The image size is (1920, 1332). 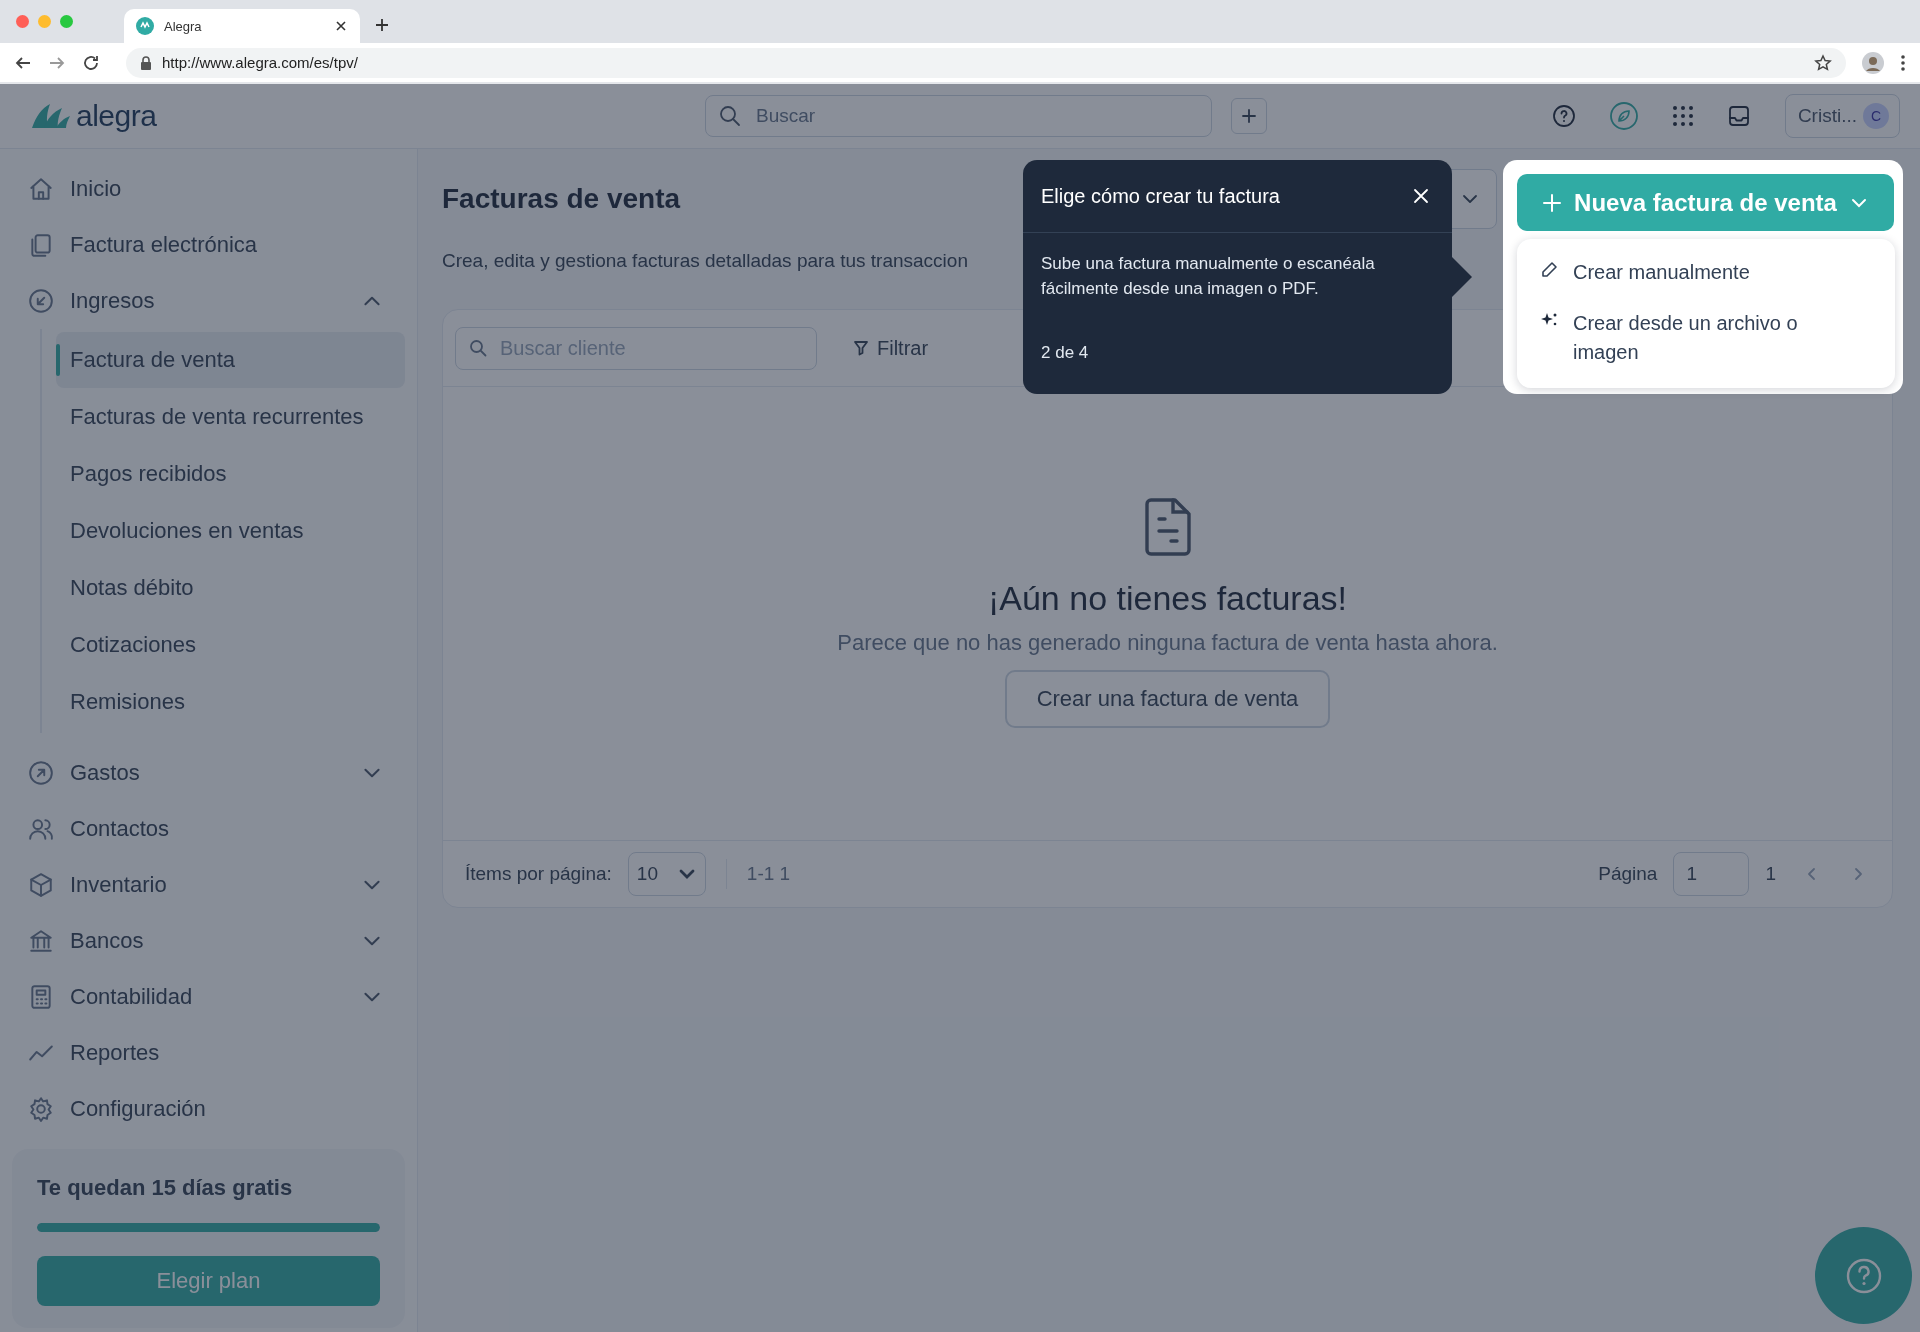 What do you see at coordinates (768, 874) in the screenshot?
I see `range-text: 1-1 1` at bounding box center [768, 874].